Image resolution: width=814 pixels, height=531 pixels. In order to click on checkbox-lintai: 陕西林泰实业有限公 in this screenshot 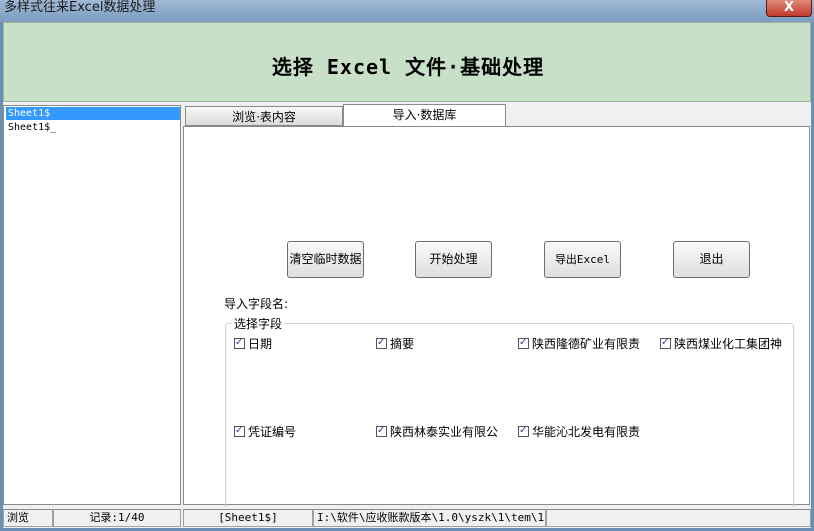, I will do `click(437, 431)`.